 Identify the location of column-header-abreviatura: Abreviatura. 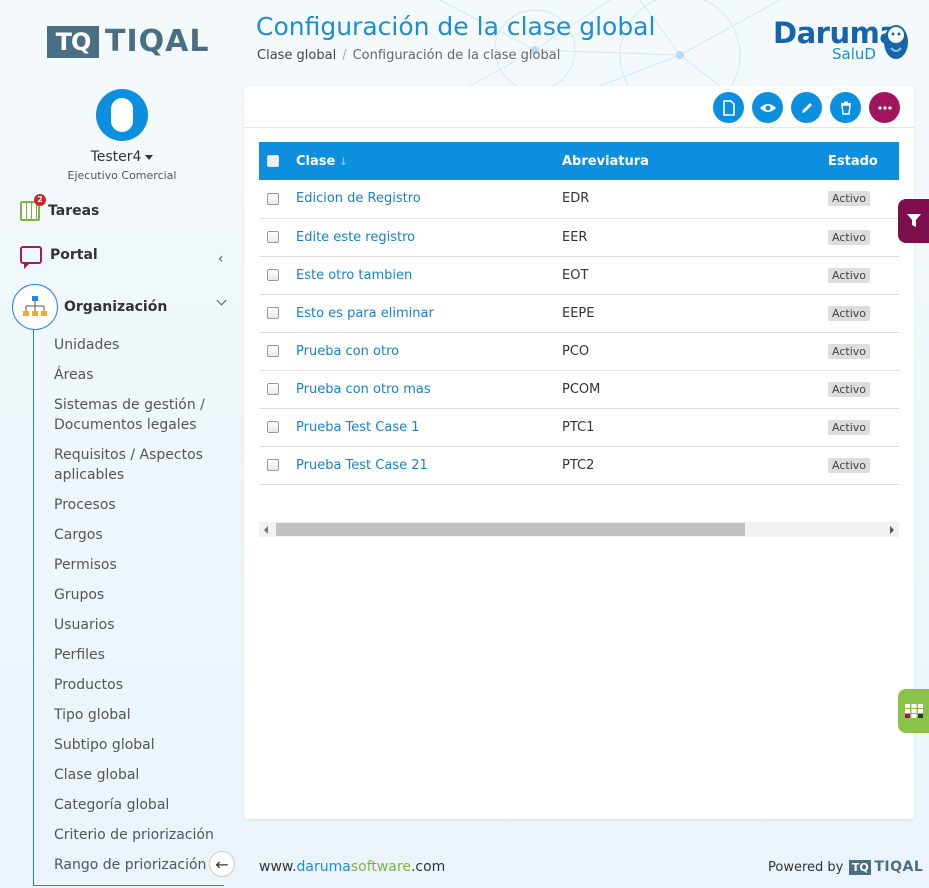
(695, 161).